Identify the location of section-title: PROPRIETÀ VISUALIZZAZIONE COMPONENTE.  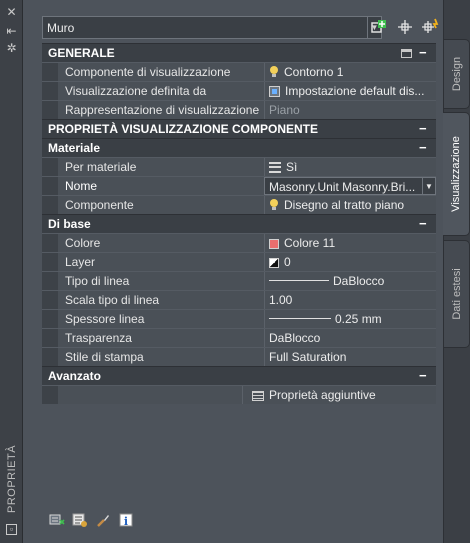
(183, 129).